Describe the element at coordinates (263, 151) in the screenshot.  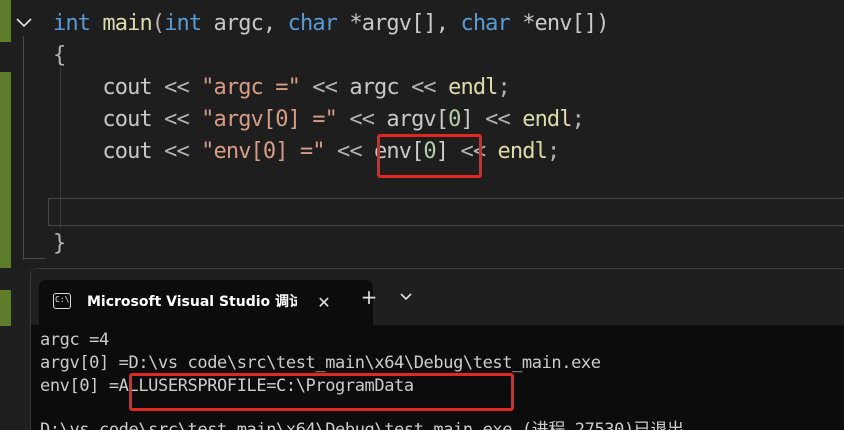
I see `code-token: "env[0] ="` at that location.